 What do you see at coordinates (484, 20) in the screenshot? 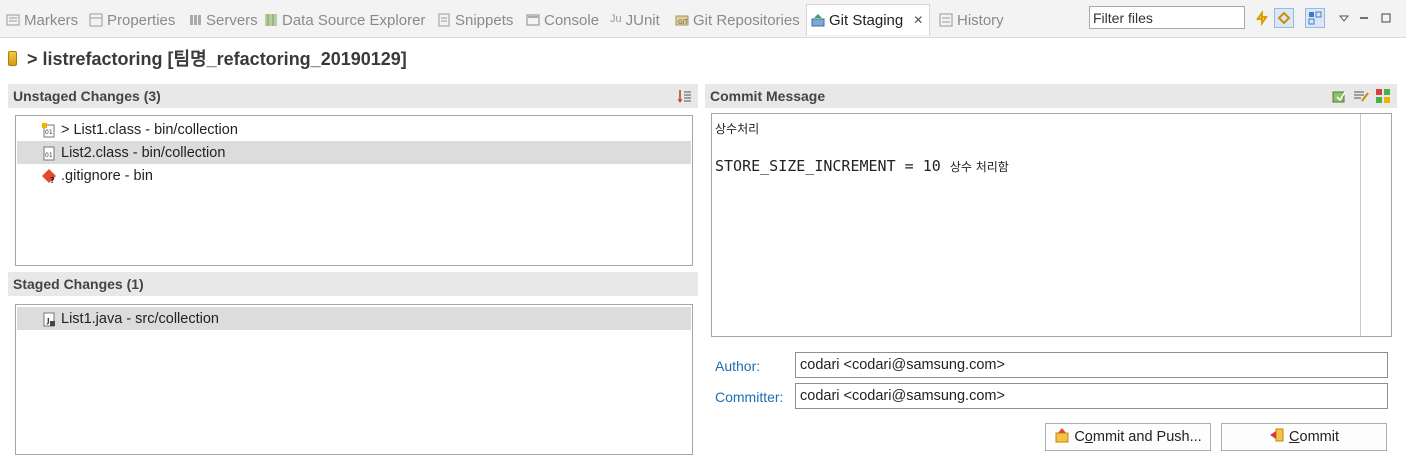
I see `tab-label: Snippets` at bounding box center [484, 20].